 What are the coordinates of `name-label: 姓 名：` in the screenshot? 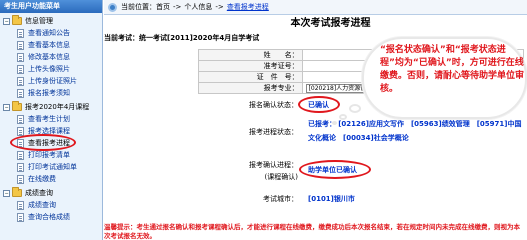 It's located at (250, 55).